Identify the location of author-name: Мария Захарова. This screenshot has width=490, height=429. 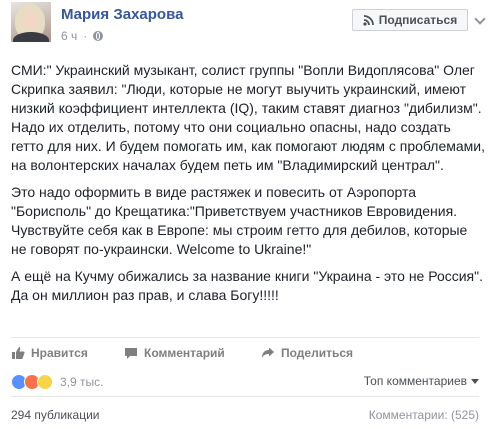
(122, 14).